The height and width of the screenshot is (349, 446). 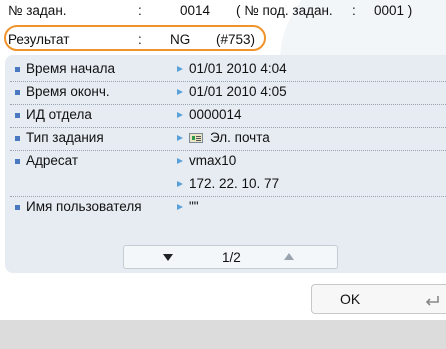 I want to click on page-down-button, so click(x=169, y=257).